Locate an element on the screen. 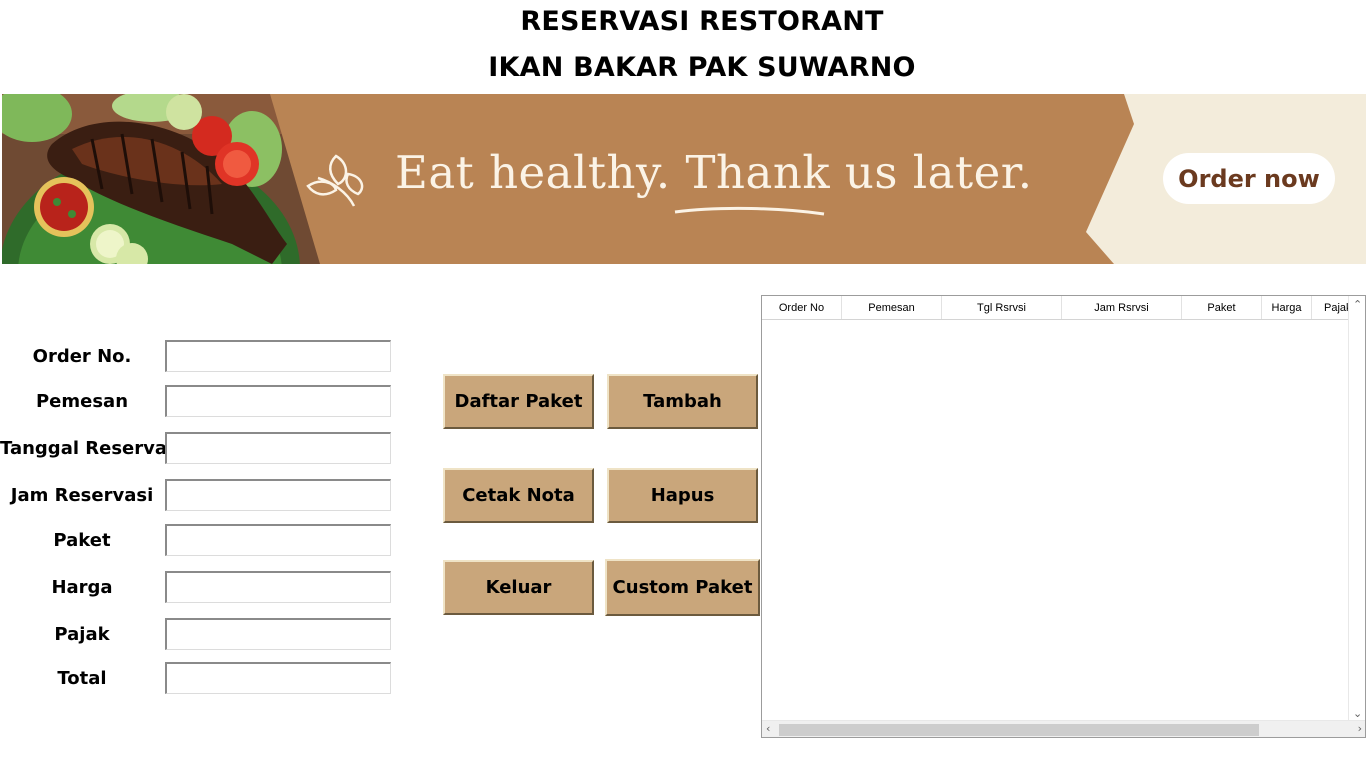 This screenshot has width=1366, height=768. vertical-scrollbar: ⌃ ⌄ is located at coordinates (1356, 509).